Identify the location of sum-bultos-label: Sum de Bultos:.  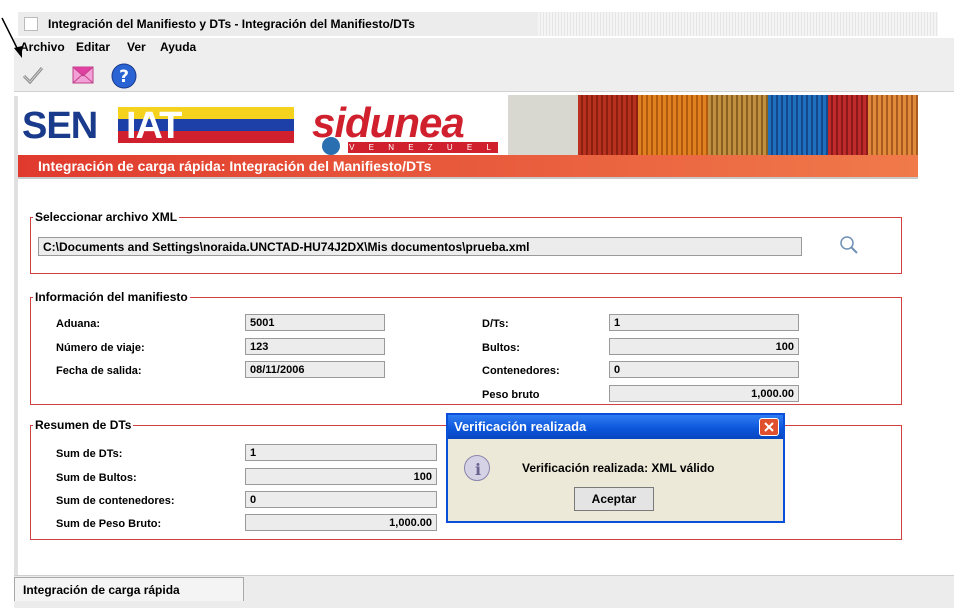
(96, 478).